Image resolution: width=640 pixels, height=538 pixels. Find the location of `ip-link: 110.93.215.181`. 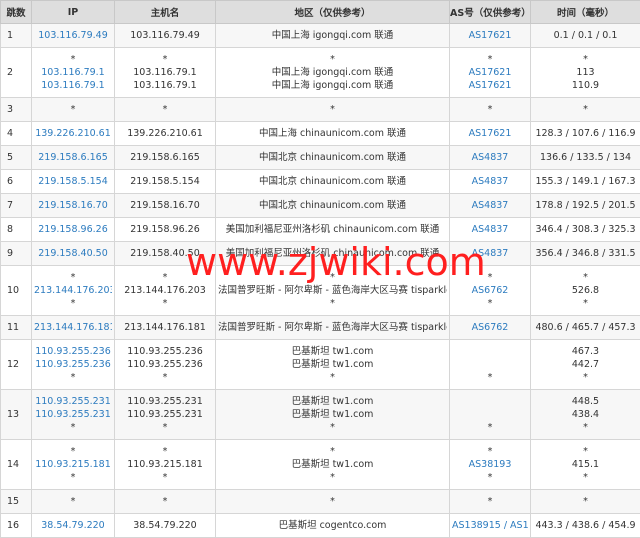

ip-link: 110.93.215.181 is located at coordinates (73, 464).